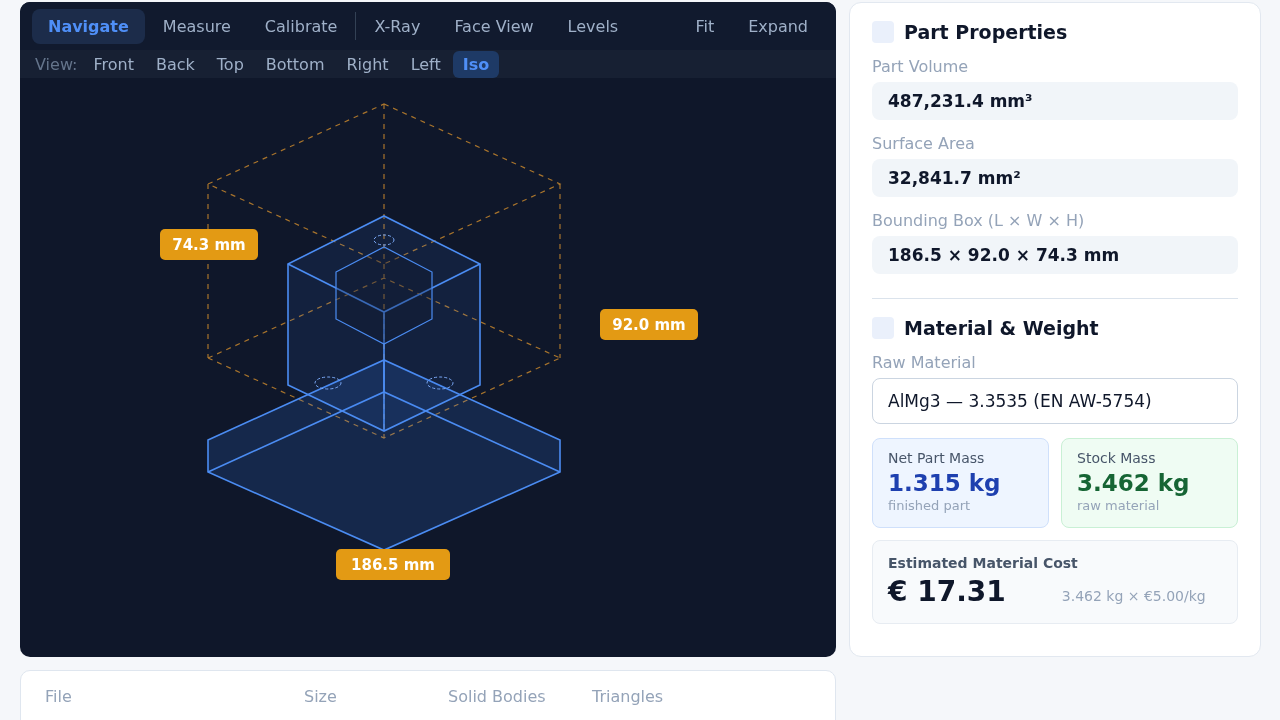  What do you see at coordinates (1055, 101) in the screenshot?
I see `field-value: 487,231.4 mm³` at bounding box center [1055, 101].